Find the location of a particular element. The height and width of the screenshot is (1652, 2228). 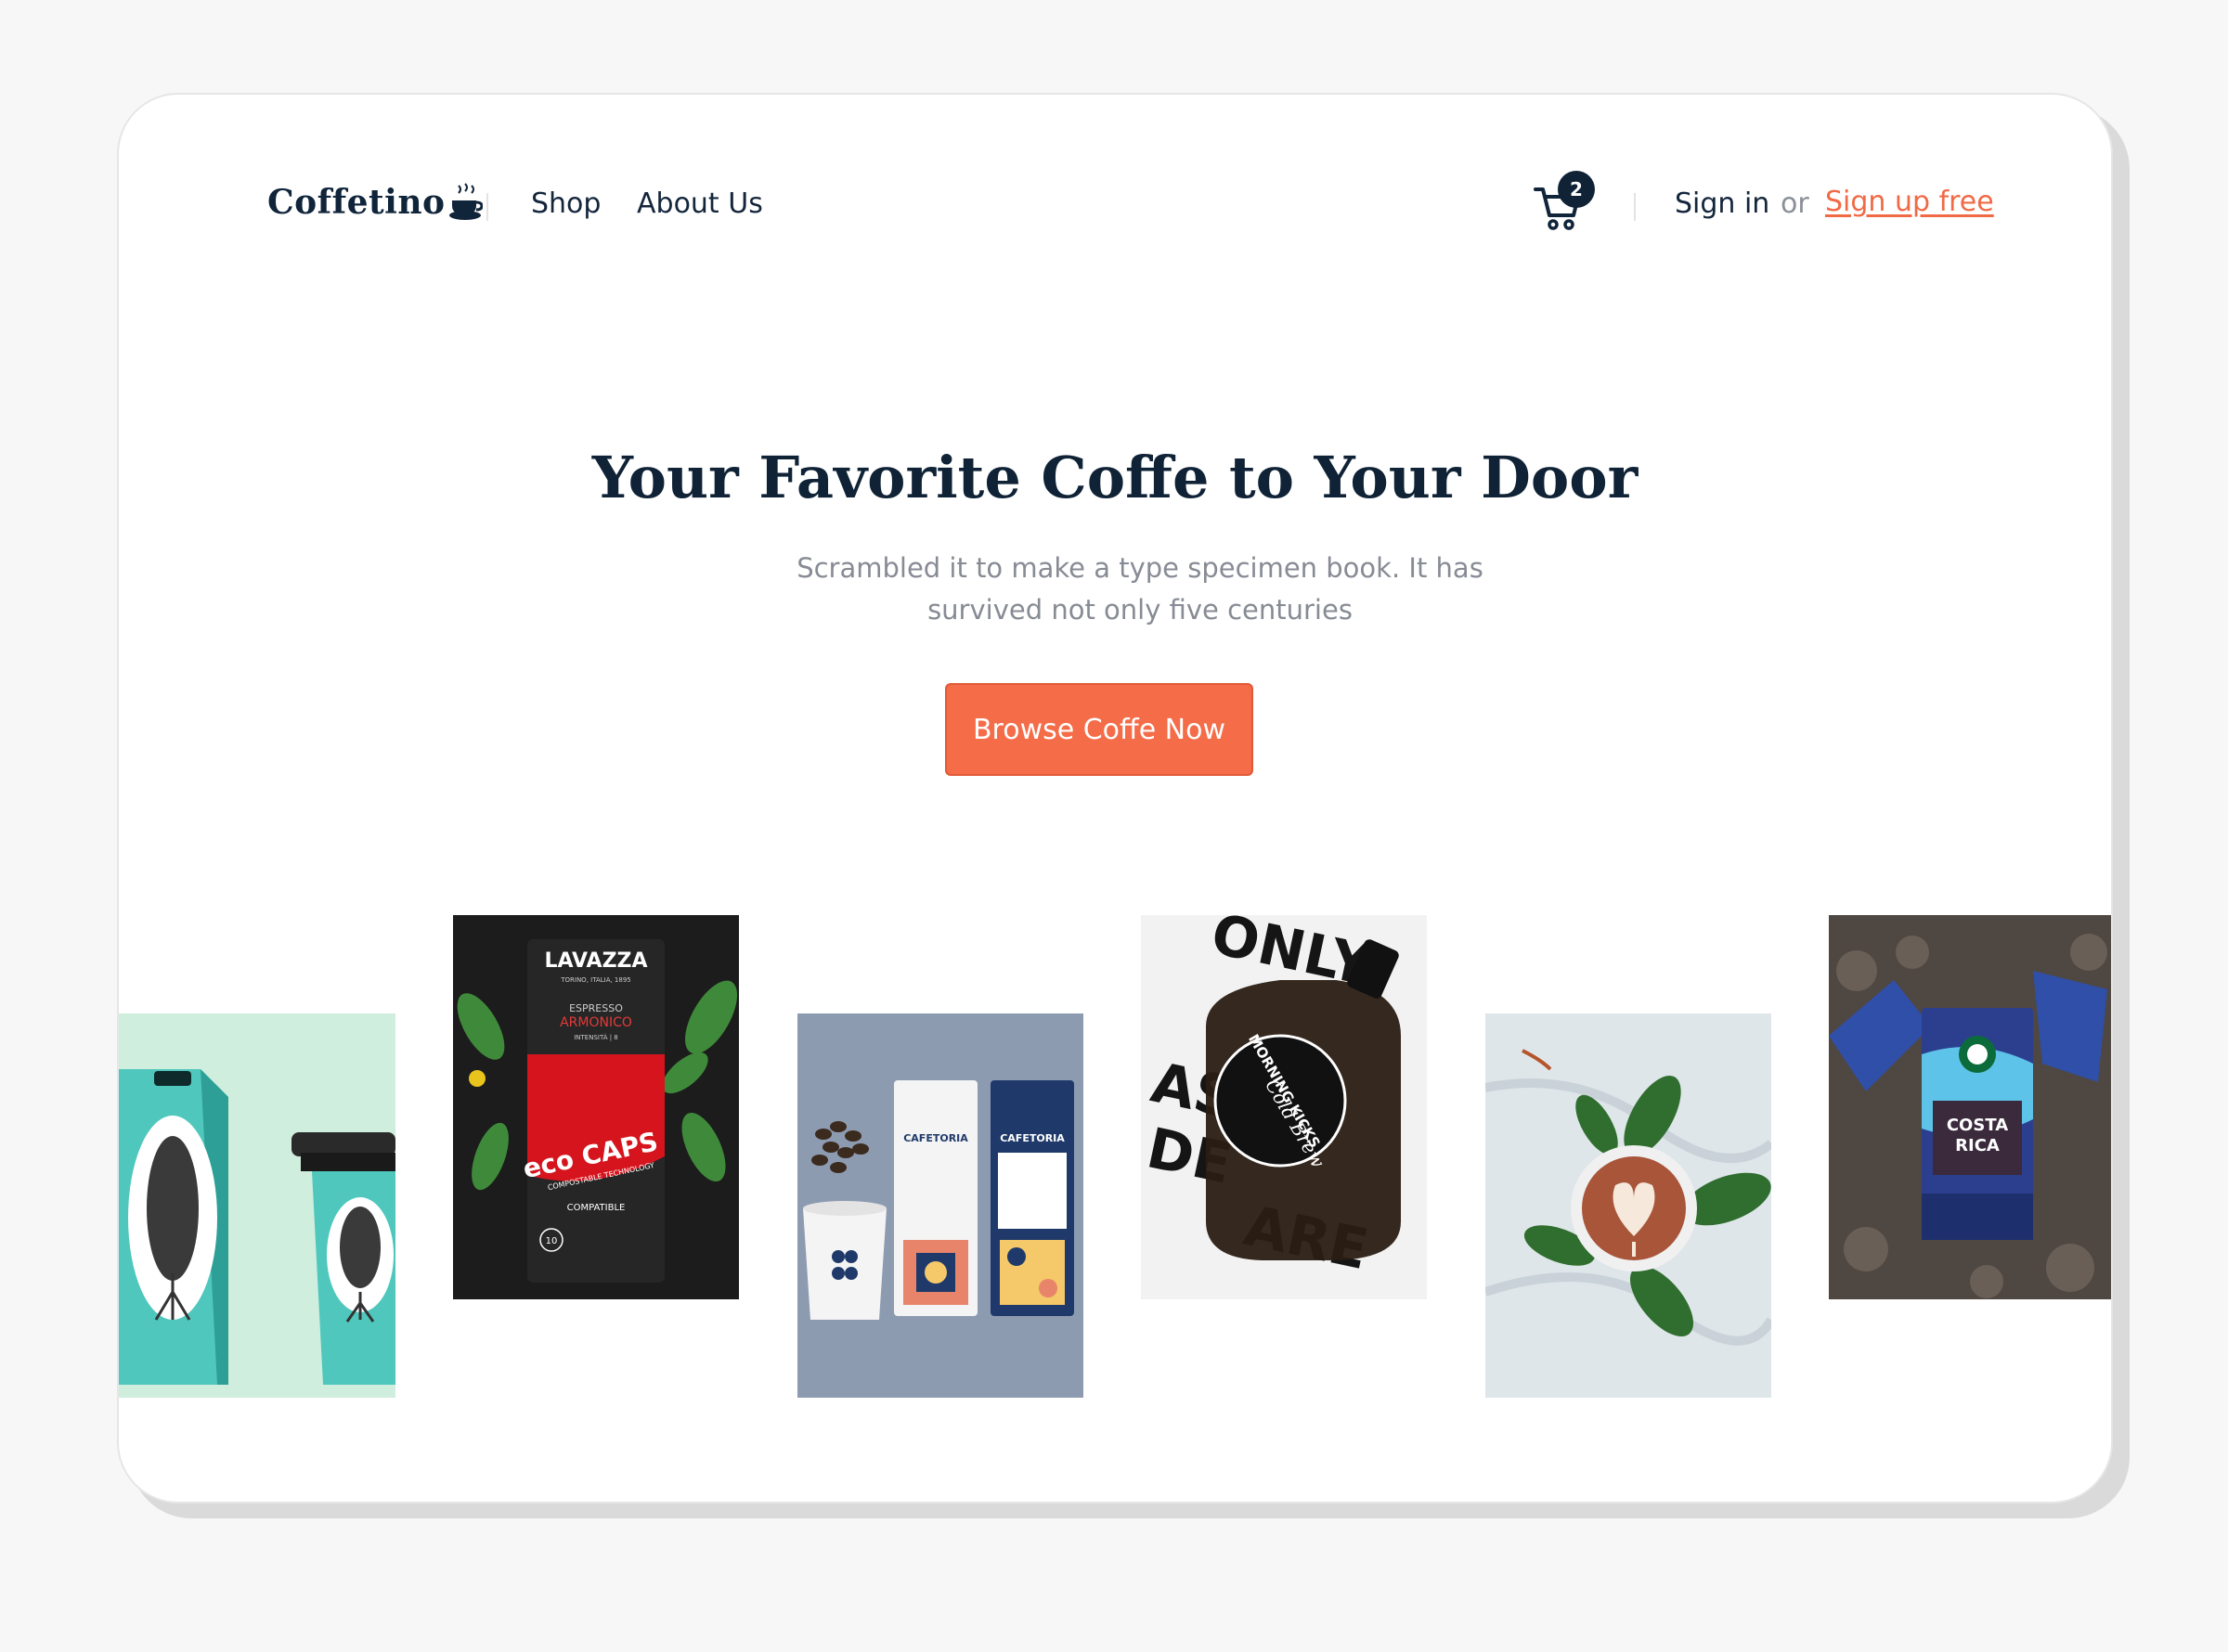

costa-text: COSTA is located at coordinates (1977, 1125).